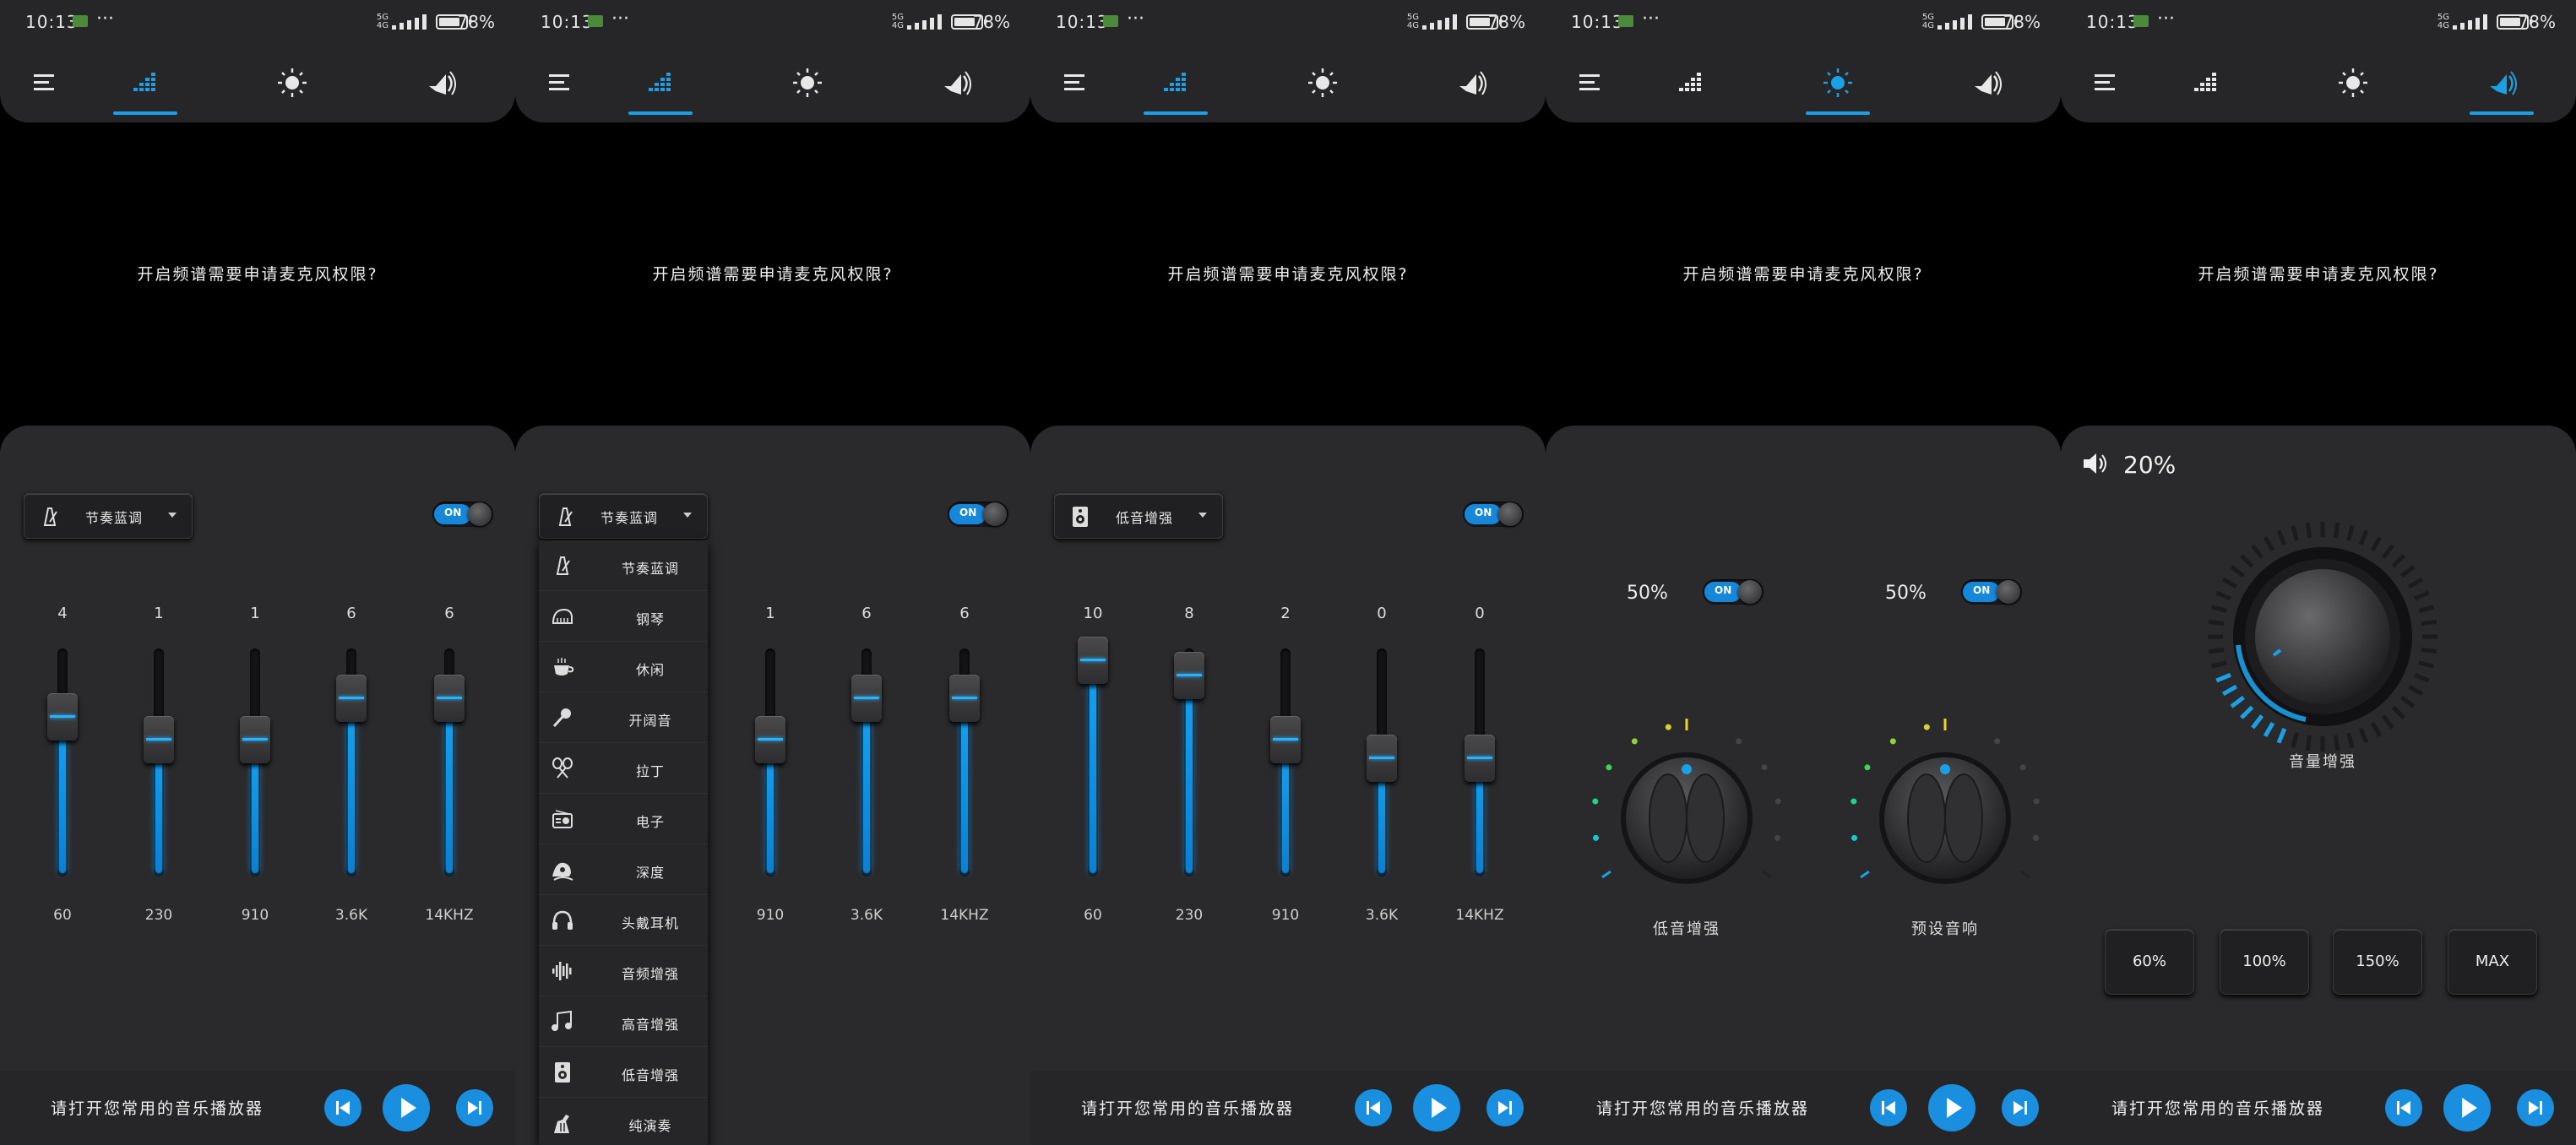  What do you see at coordinates (351, 785) in the screenshot?
I see `band-fill` at bounding box center [351, 785].